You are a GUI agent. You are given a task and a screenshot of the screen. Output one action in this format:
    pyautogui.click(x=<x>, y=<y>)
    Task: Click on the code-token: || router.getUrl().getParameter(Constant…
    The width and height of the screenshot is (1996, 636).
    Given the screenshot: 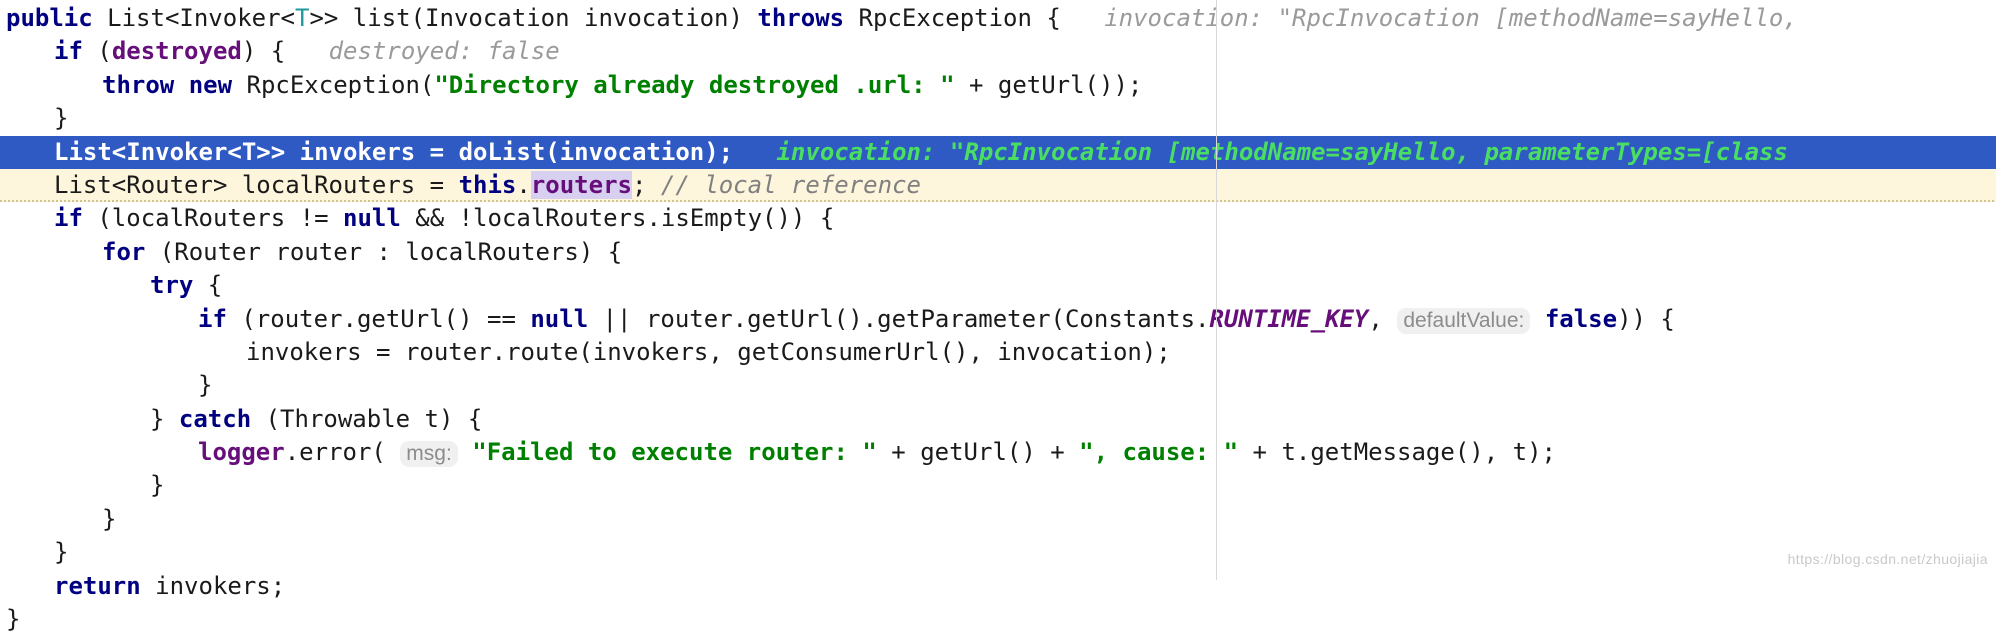 What is the action you would take?
    pyautogui.click(x=906, y=318)
    